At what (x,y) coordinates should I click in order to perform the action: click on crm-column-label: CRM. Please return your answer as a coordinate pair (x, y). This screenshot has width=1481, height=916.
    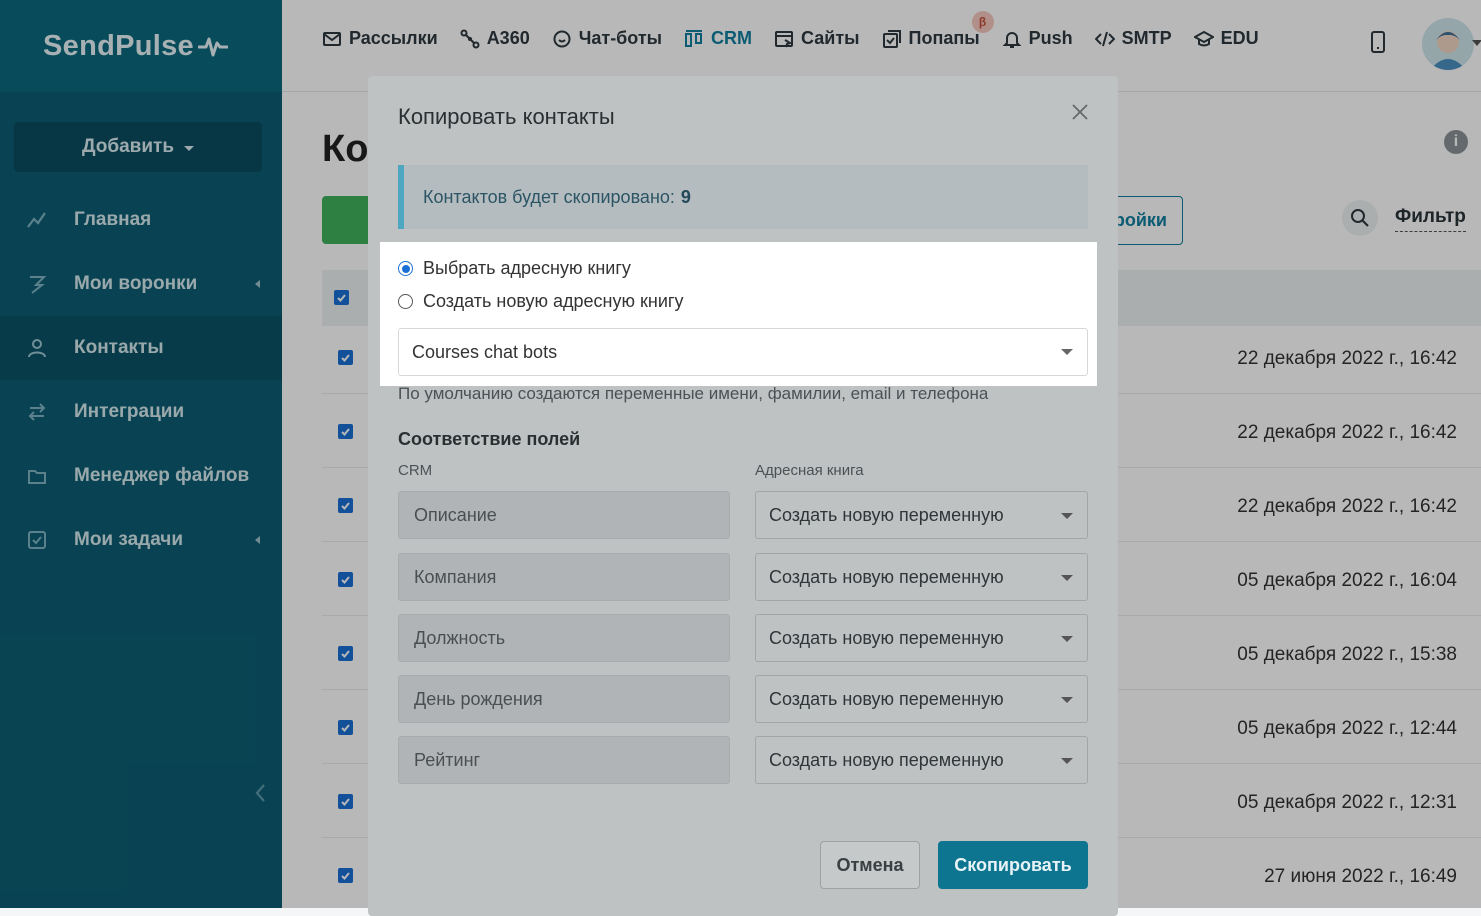
    Looking at the image, I should click on (415, 470).